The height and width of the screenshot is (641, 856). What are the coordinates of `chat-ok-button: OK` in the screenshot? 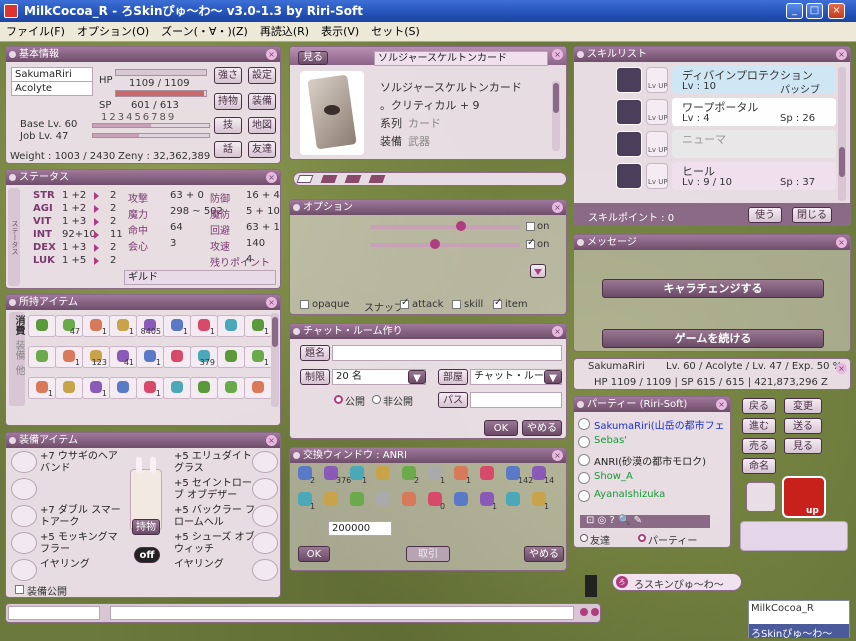 It's located at (501, 428).